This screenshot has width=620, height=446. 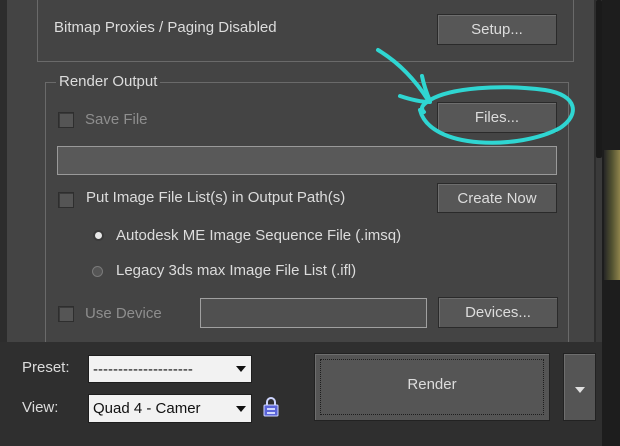 I want to click on scrollbar-thumb, so click(x=599, y=79).